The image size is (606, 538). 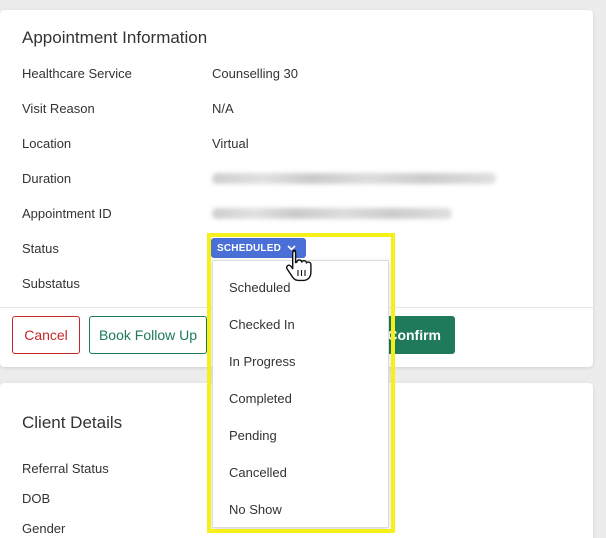 What do you see at coordinates (51, 283) in the screenshot?
I see `substatus-label: Substatus` at bounding box center [51, 283].